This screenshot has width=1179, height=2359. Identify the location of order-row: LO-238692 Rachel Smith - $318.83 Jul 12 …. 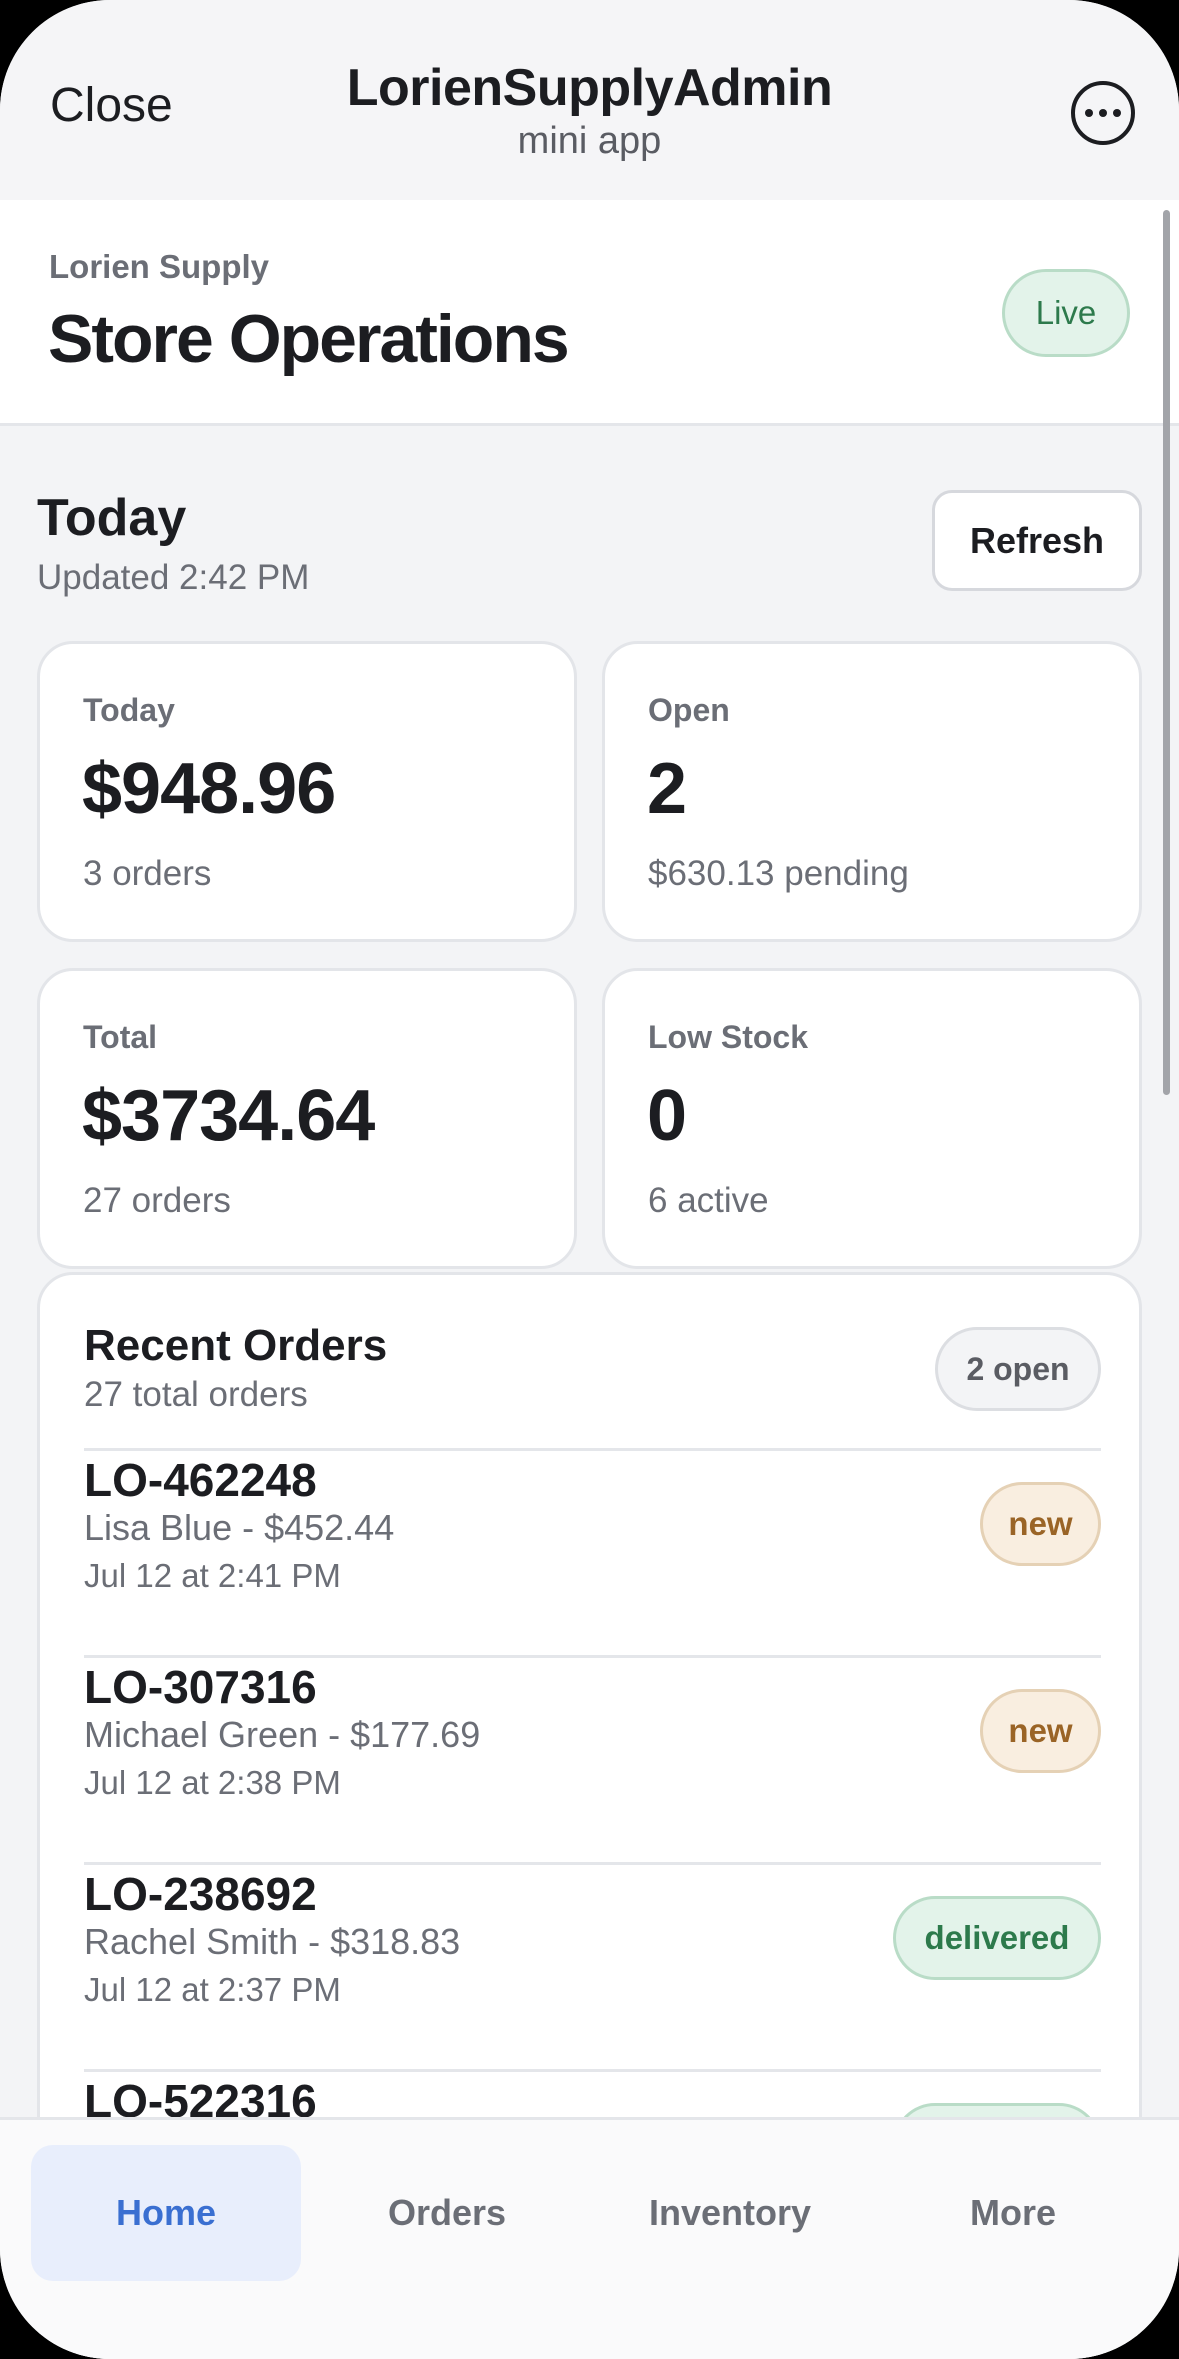
(592, 1965).